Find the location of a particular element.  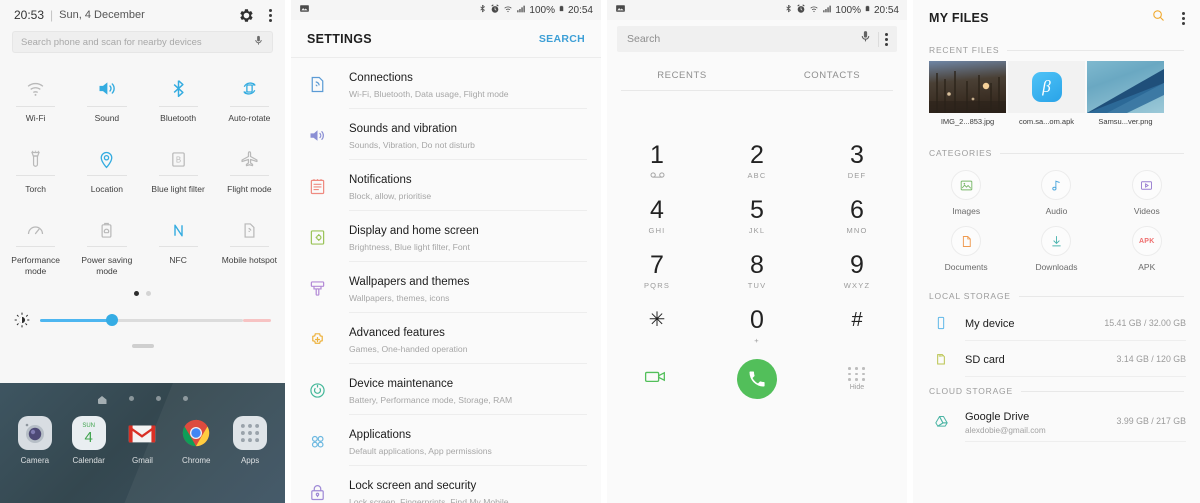

dock-label: Calendar is located at coordinates (88, 460).